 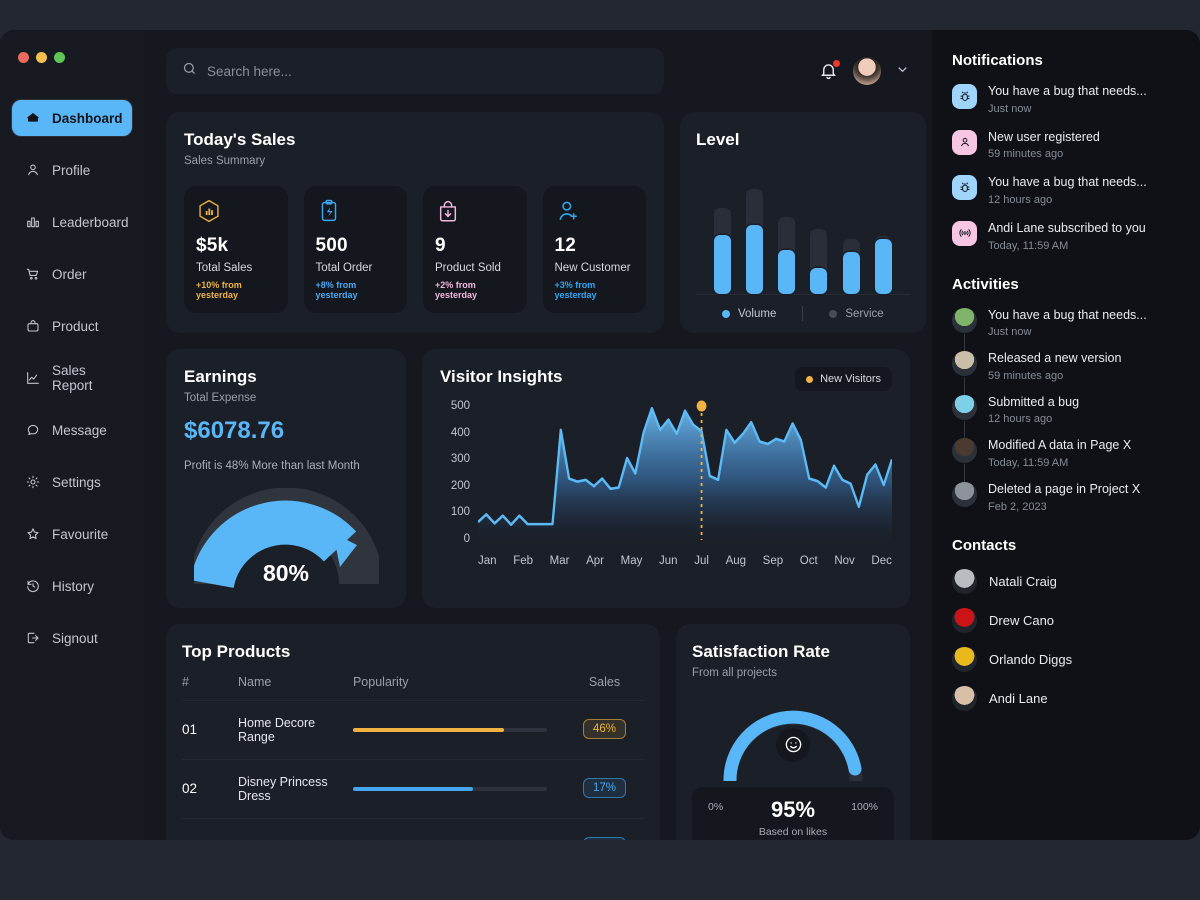 What do you see at coordinates (286, 538) in the screenshot?
I see `earnings-gauge: 80%` at bounding box center [286, 538].